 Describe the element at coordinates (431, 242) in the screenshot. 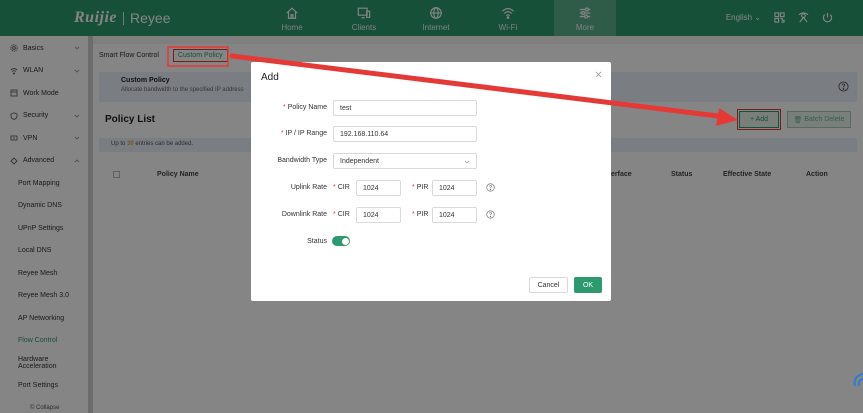

I see `status-row: Status` at that location.